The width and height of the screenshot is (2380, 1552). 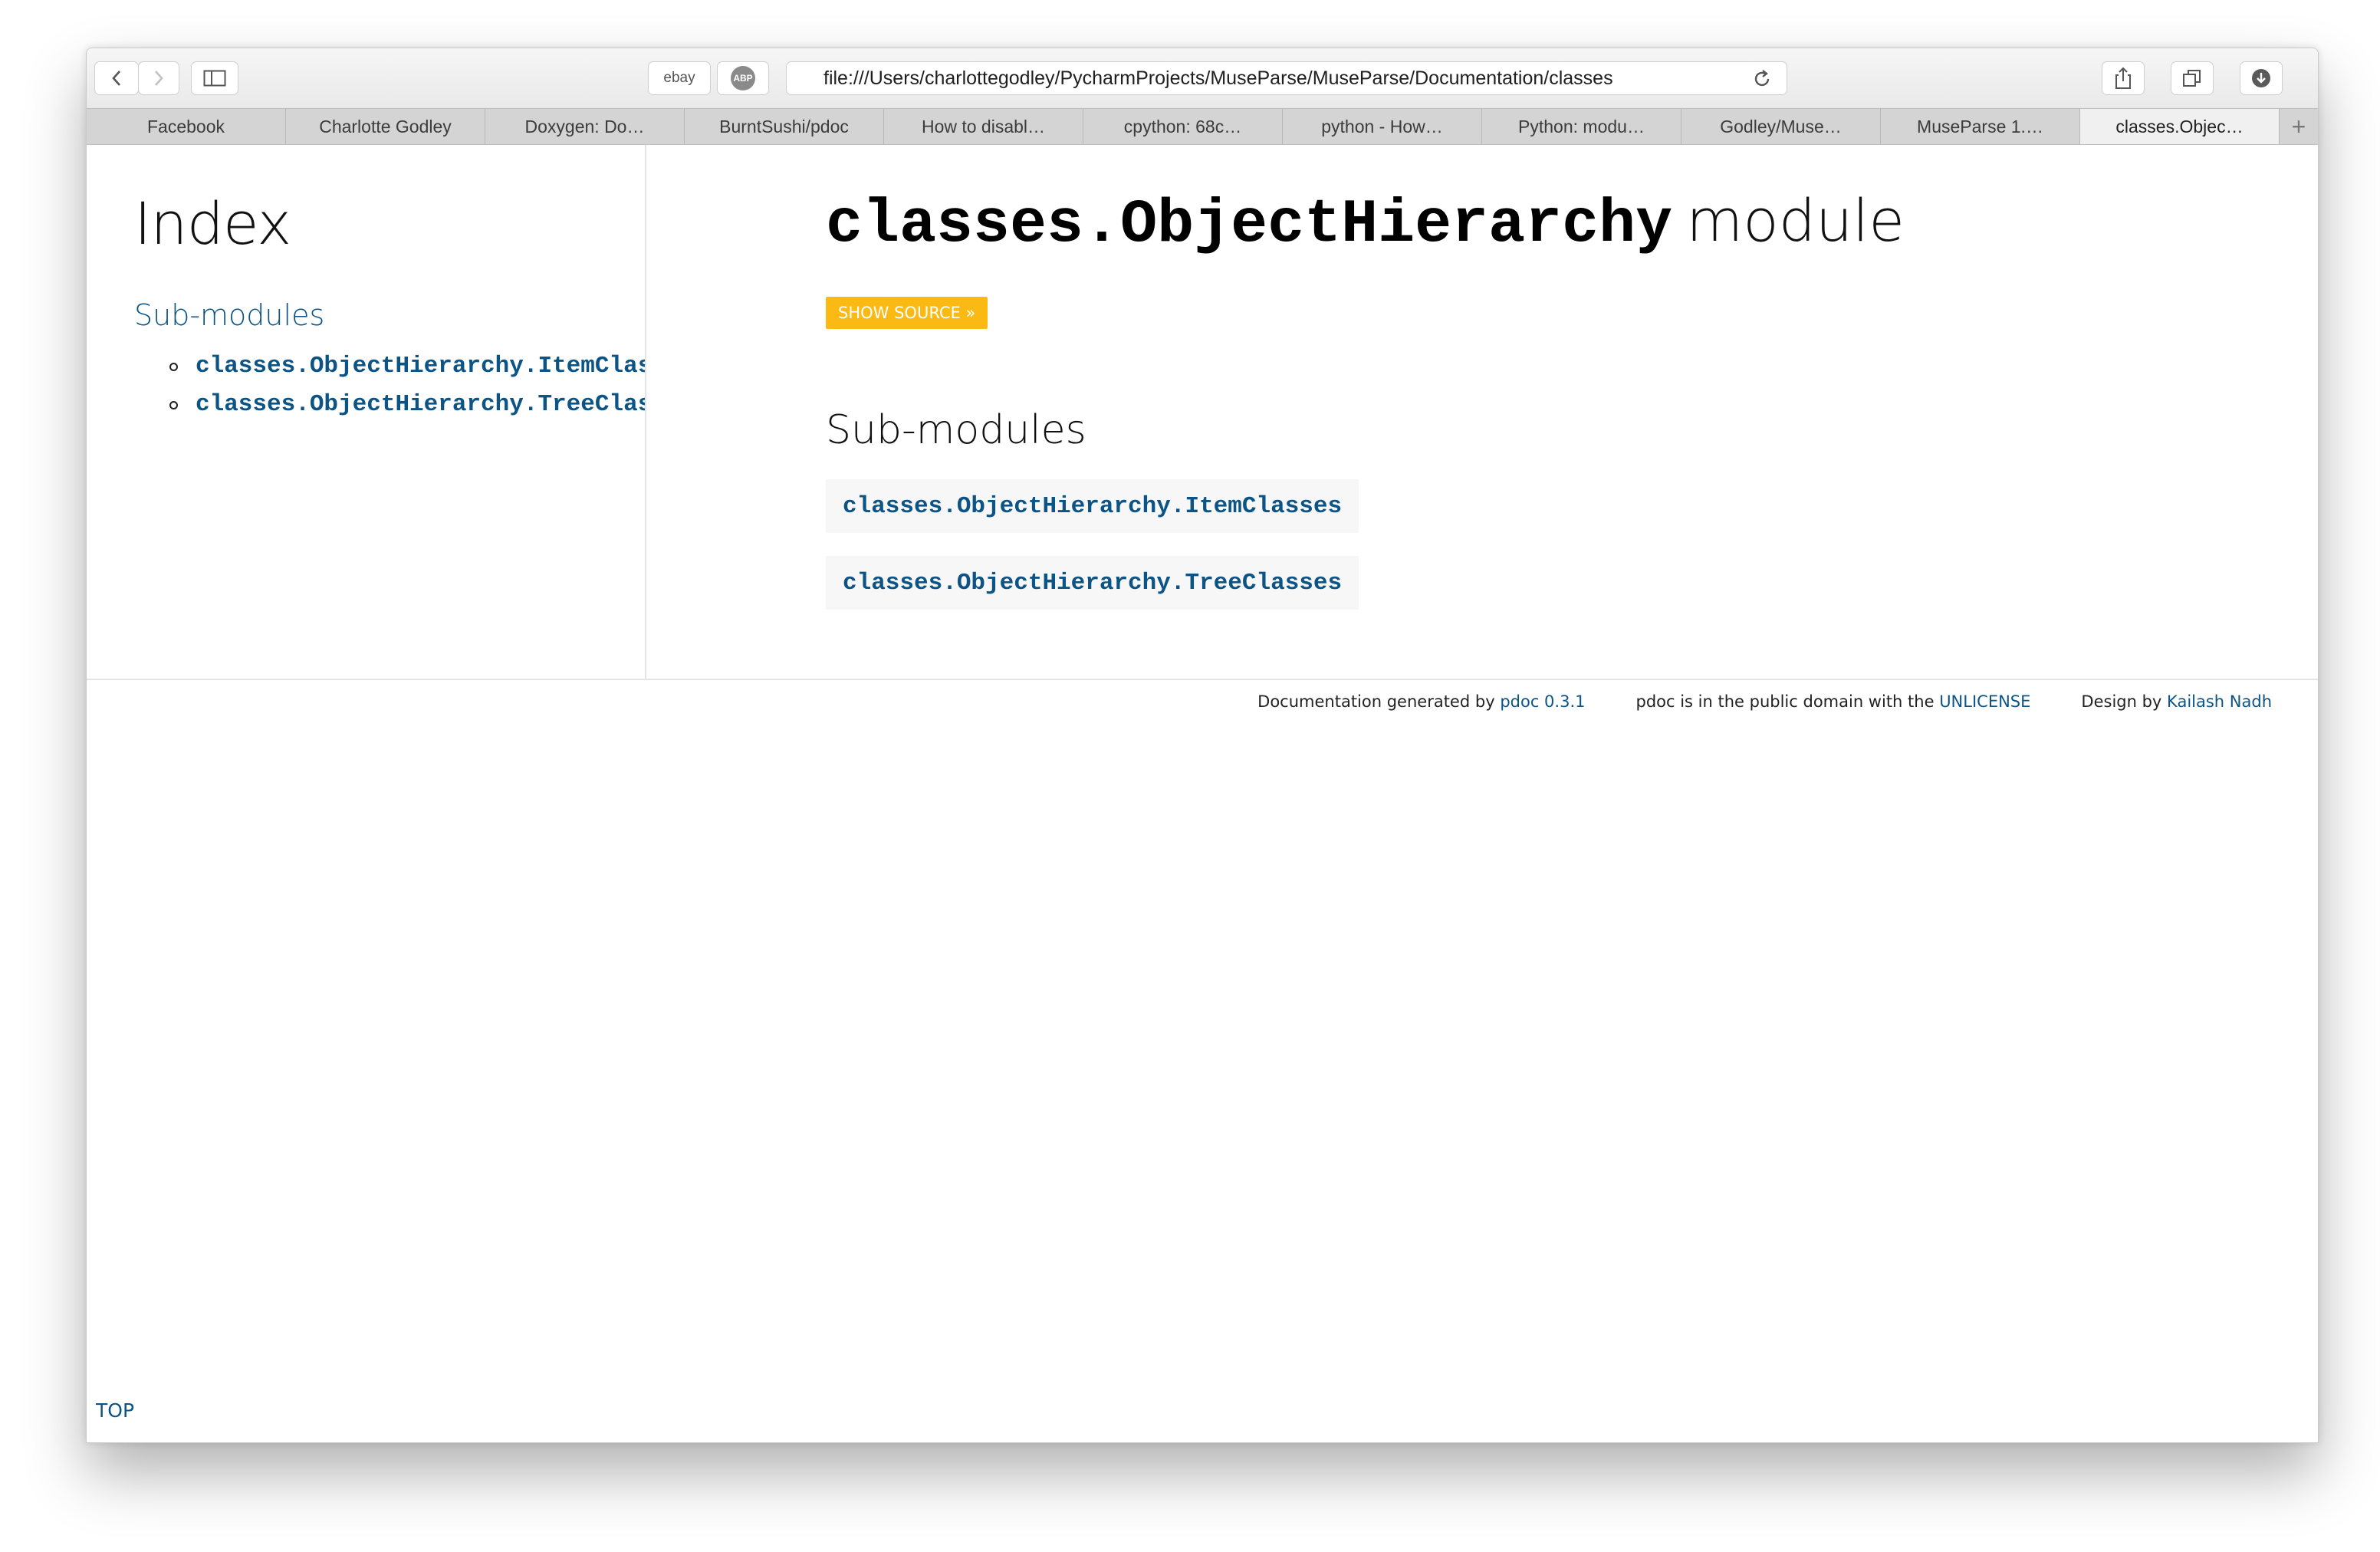 What do you see at coordinates (785, 126) in the screenshot?
I see `tab-burntsushi-pdoc: BurntSushi/pdoc` at bounding box center [785, 126].